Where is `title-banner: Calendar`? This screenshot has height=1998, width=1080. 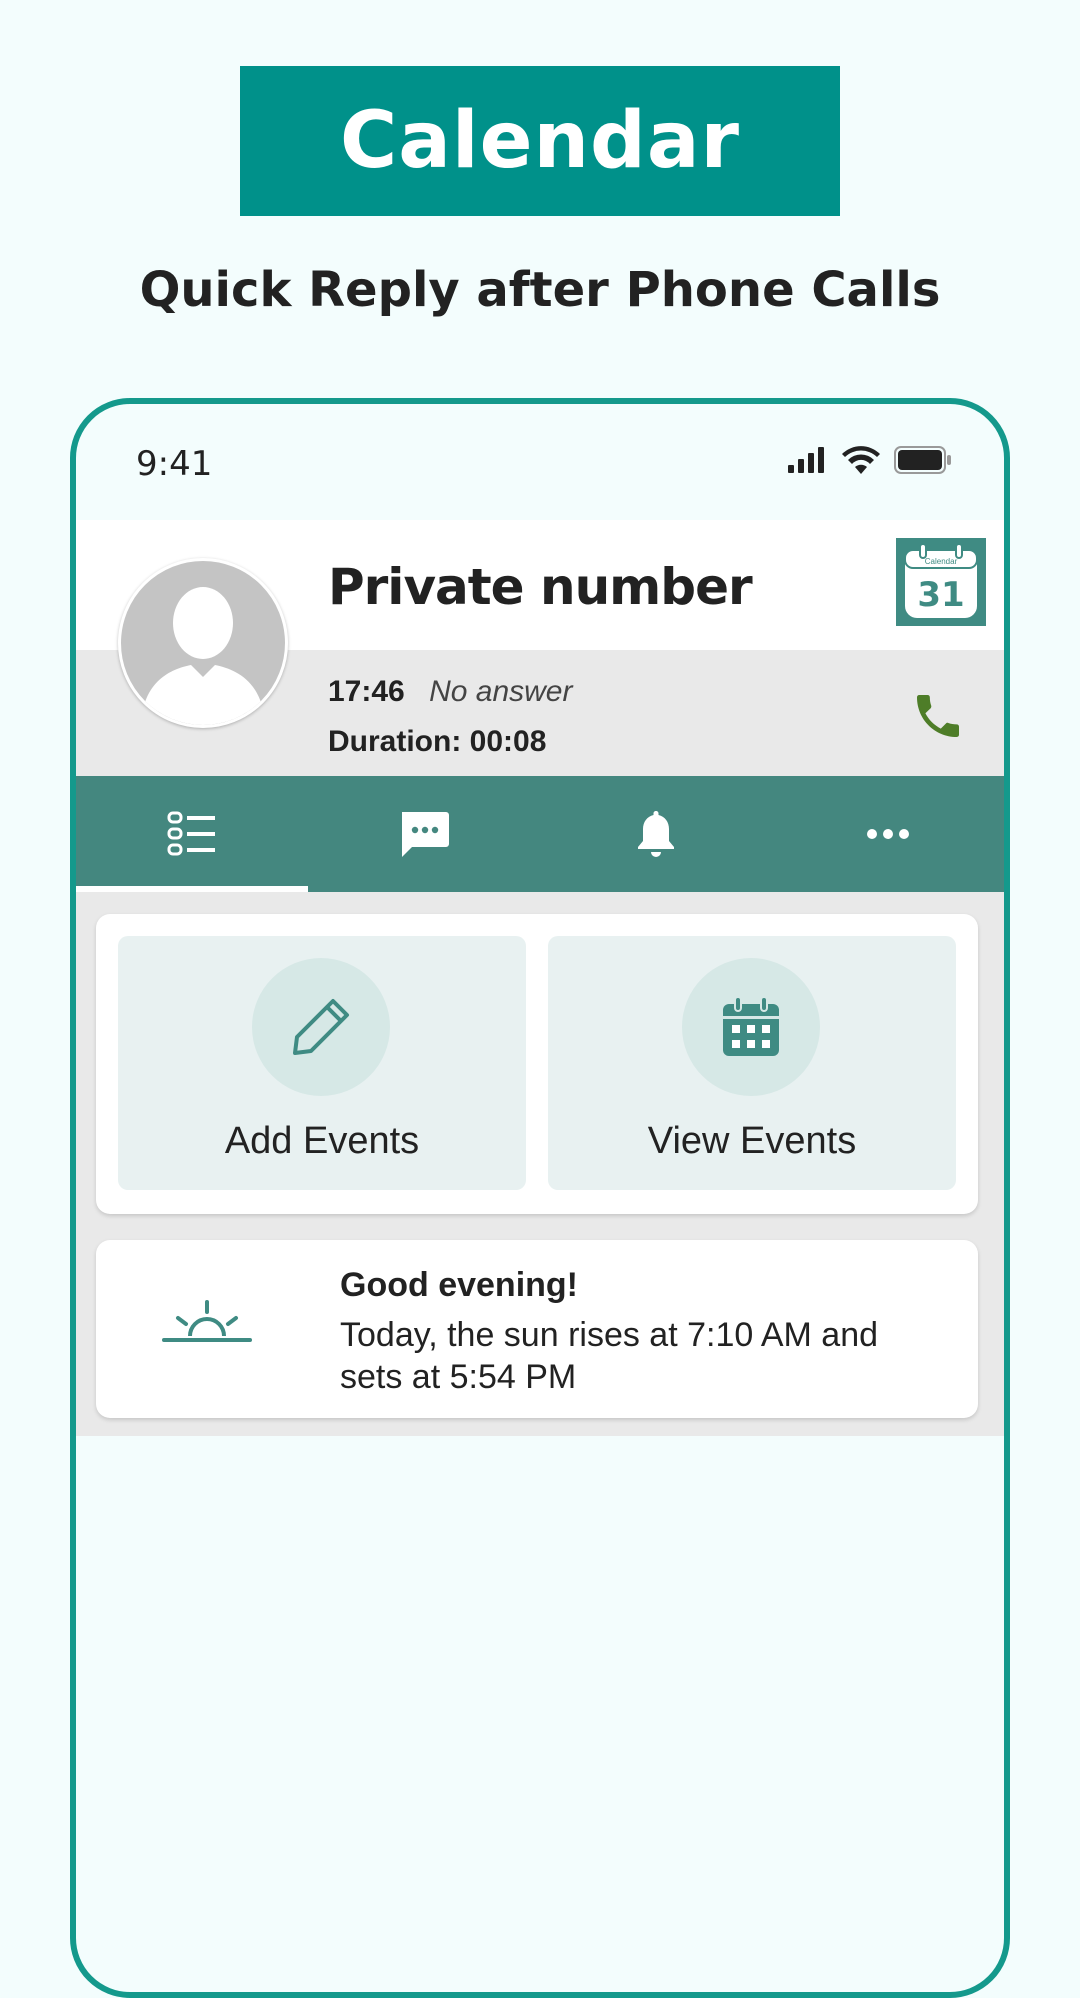 title-banner: Calendar is located at coordinates (540, 141).